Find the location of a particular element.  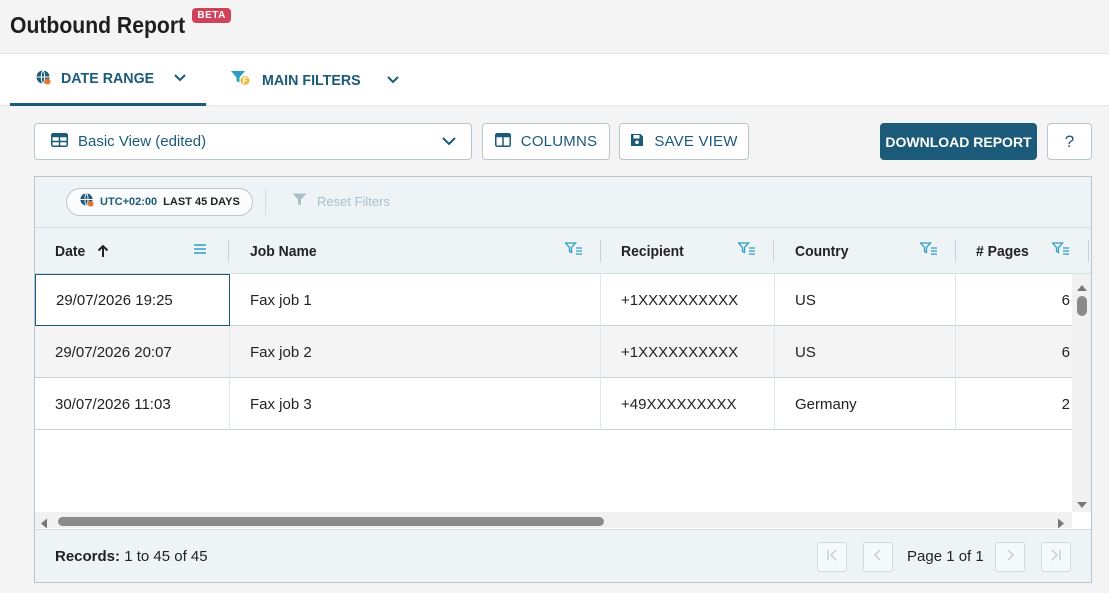

cell-date: 29/07/2026 19:25 is located at coordinates (132, 300).